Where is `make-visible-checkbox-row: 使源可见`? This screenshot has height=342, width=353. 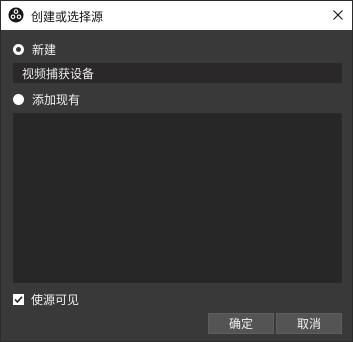 make-visible-checkbox-row: 使源可见 is located at coordinates (46, 299).